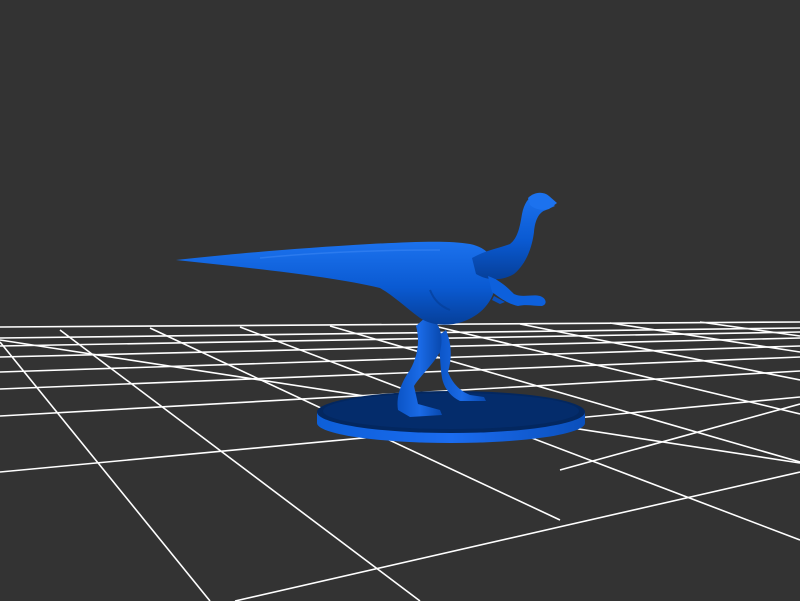 The height and width of the screenshot is (601, 800). Describe the element at coordinates (451, 417) in the screenshot. I see `model-base` at that location.